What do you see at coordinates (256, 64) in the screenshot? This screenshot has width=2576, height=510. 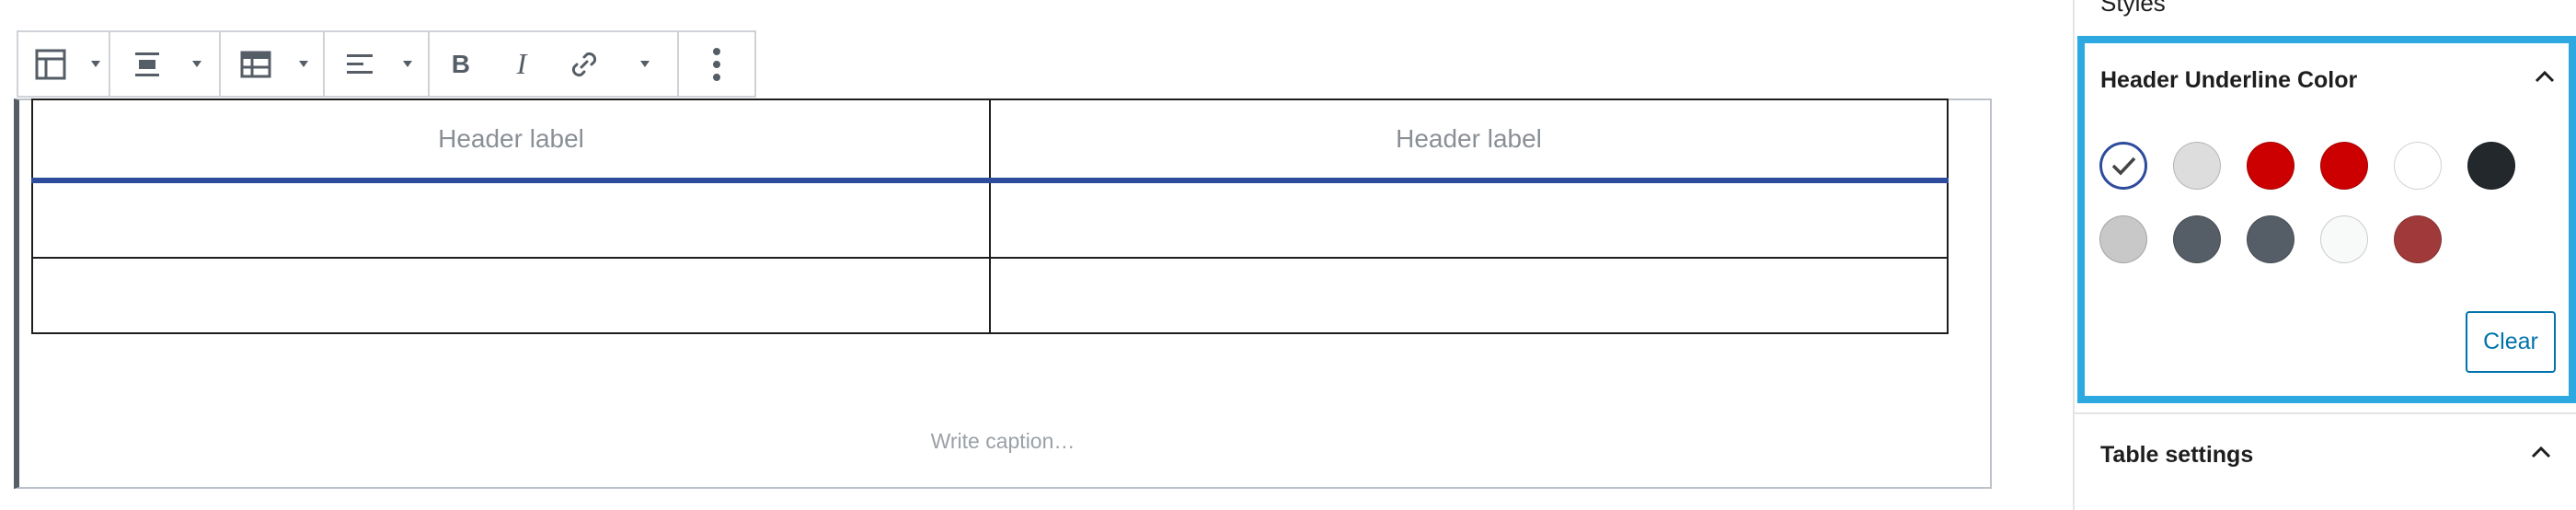 I see `table-edit-icon` at bounding box center [256, 64].